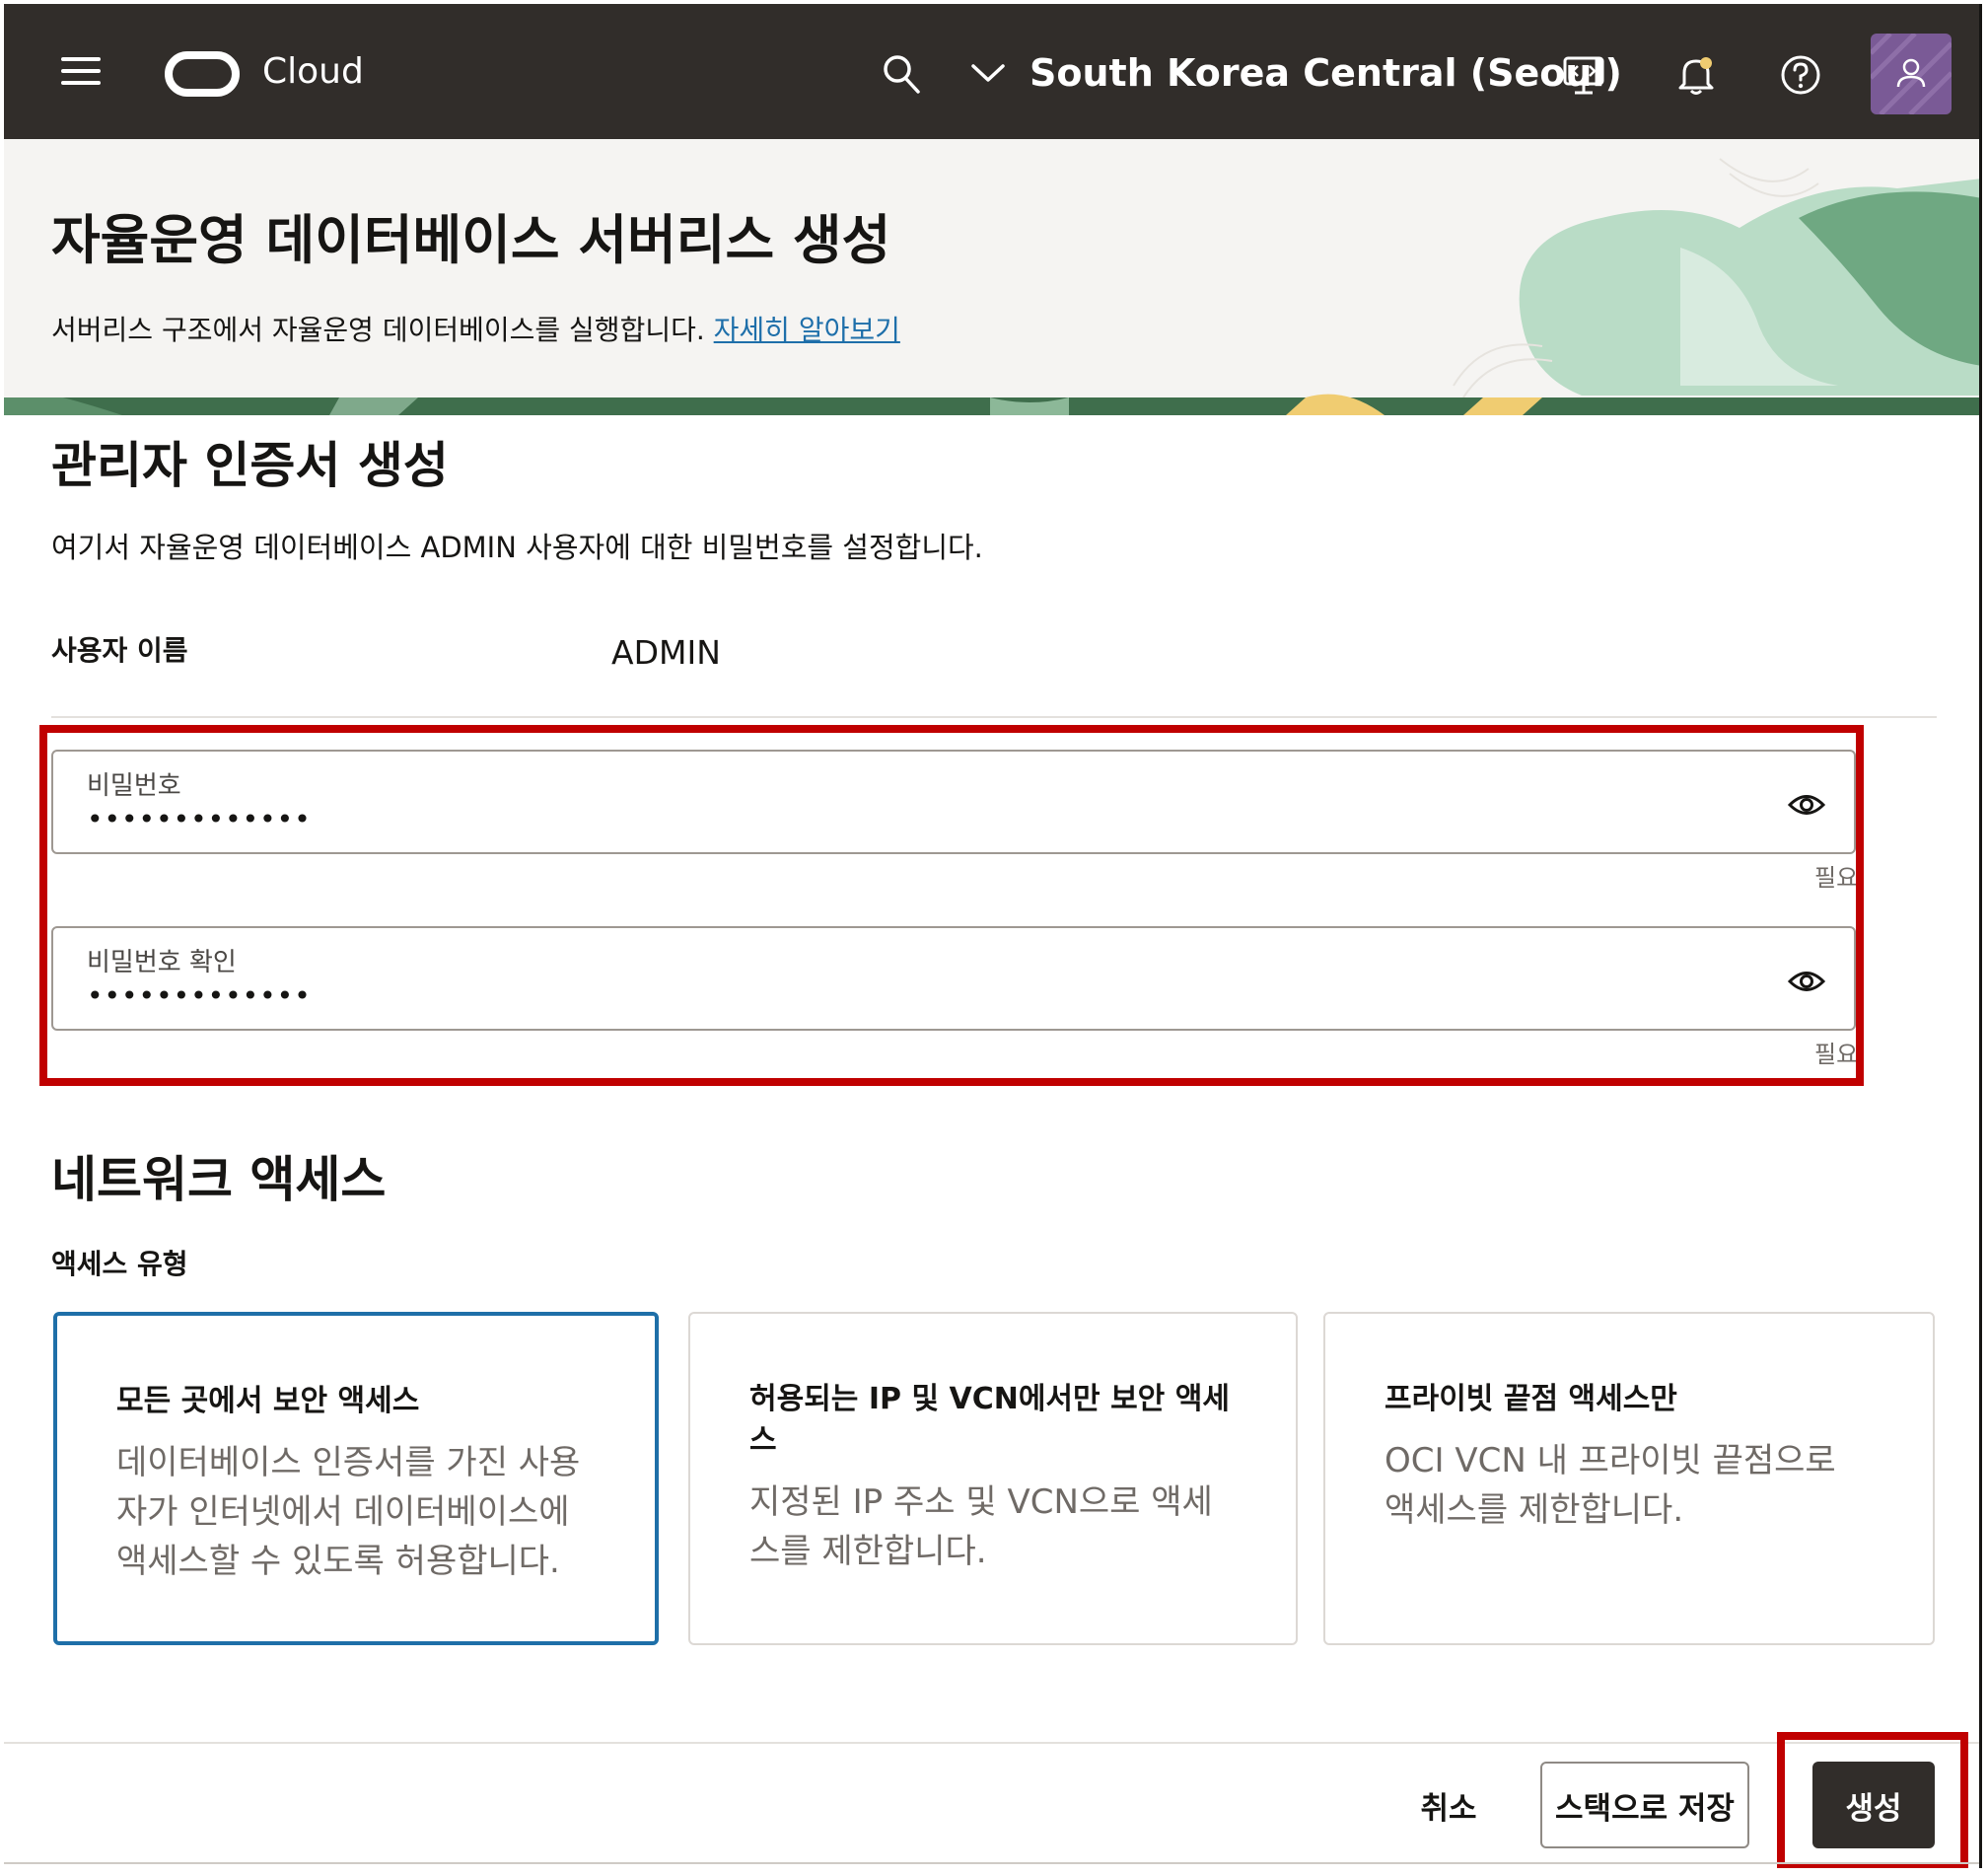 Image resolution: width=1988 pixels, height=1876 pixels. What do you see at coordinates (953, 802) in the screenshot?
I see `password-field: 비밀번호 •••••••••••••` at bounding box center [953, 802].